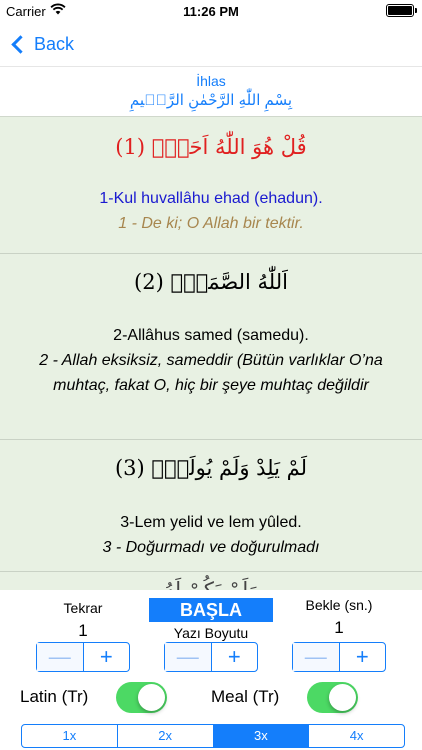 Image resolution: width=422 pixels, height=750 pixels. I want to click on back-label: Back, so click(54, 43).